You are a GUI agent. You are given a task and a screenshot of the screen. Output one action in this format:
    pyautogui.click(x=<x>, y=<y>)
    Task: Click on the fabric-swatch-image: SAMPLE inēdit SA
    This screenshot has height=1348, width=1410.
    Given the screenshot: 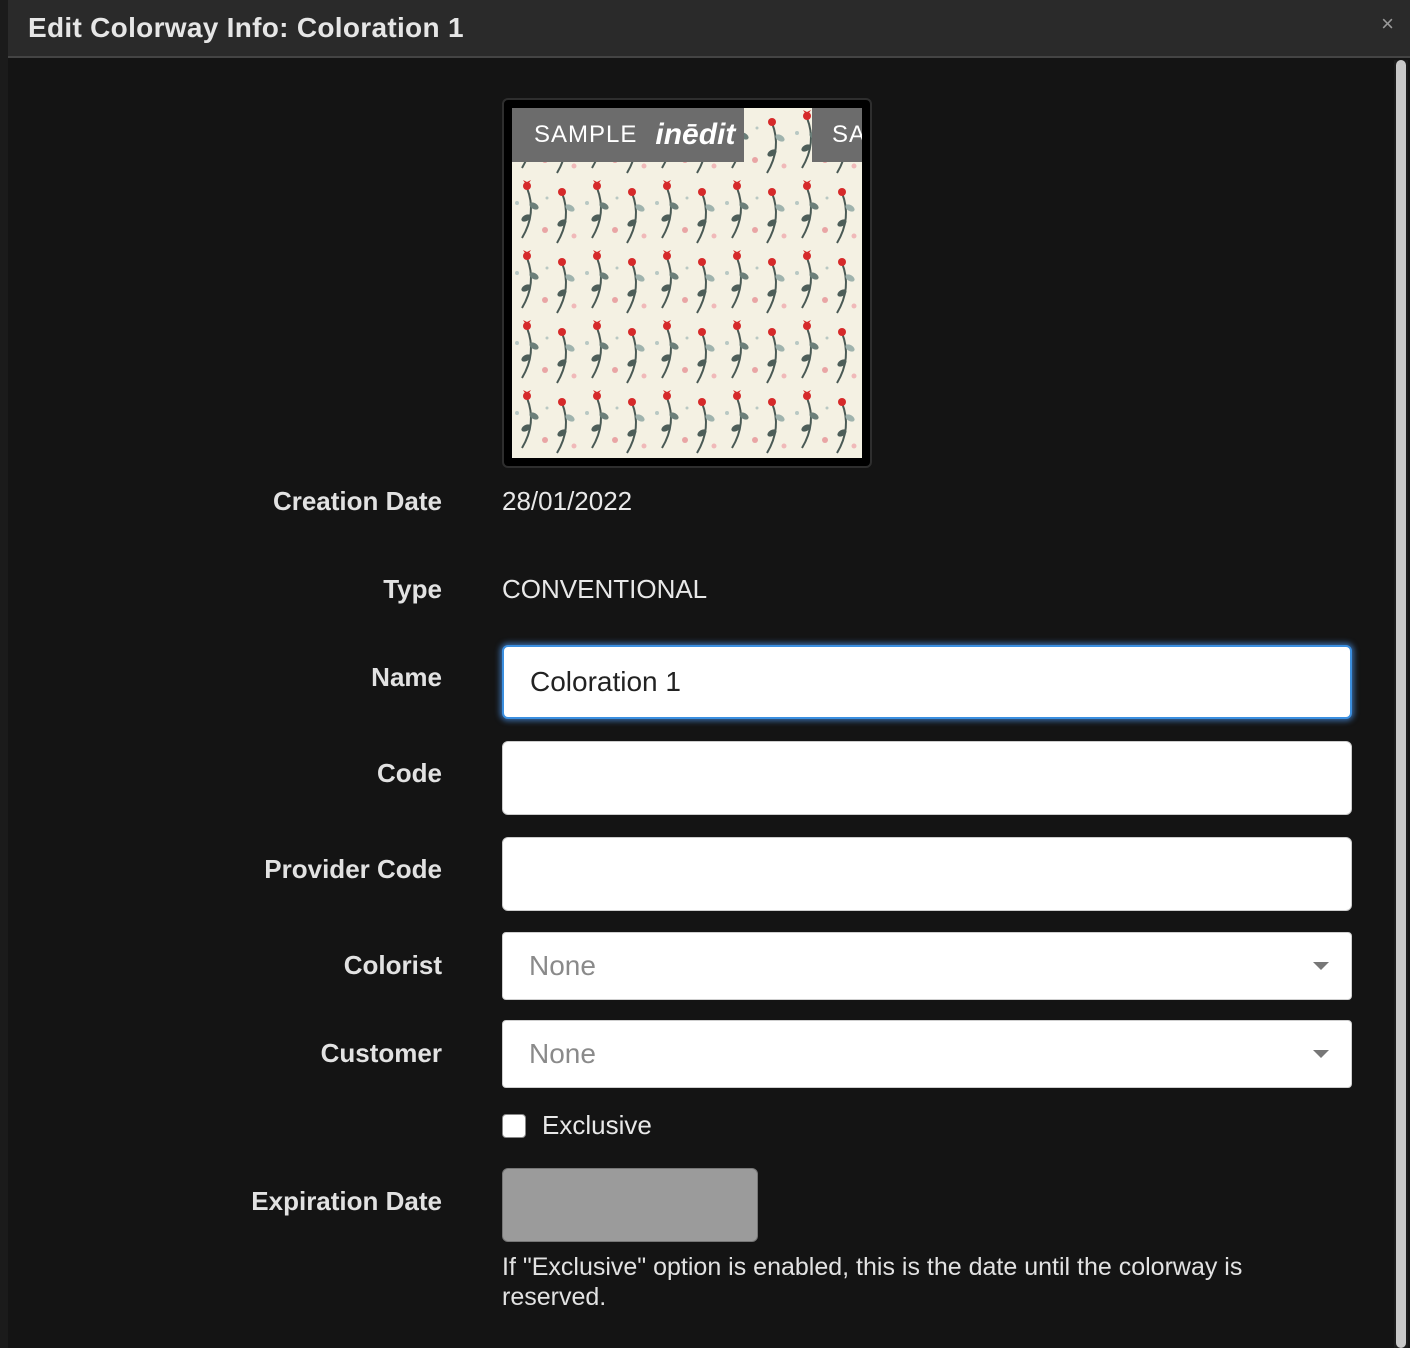 What is the action you would take?
    pyautogui.click(x=687, y=283)
    